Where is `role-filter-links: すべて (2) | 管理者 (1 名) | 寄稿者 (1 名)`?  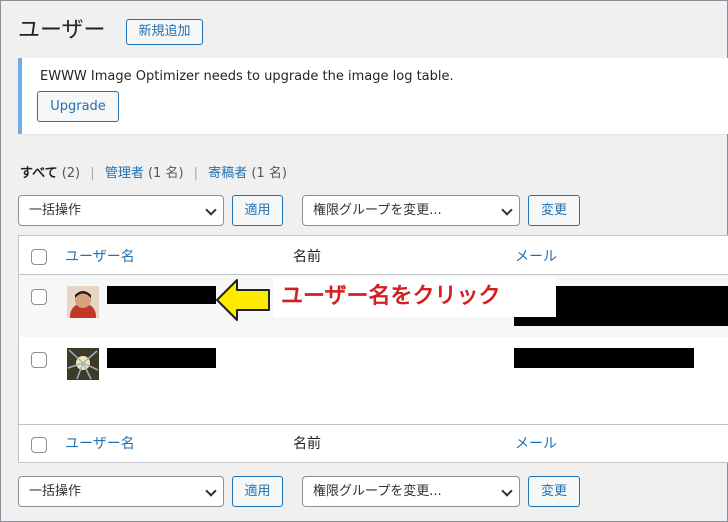
role-filter-links: すべて (2) | 管理者 (1 名) | 寄稿者 (1 名) is located at coordinates (153, 174).